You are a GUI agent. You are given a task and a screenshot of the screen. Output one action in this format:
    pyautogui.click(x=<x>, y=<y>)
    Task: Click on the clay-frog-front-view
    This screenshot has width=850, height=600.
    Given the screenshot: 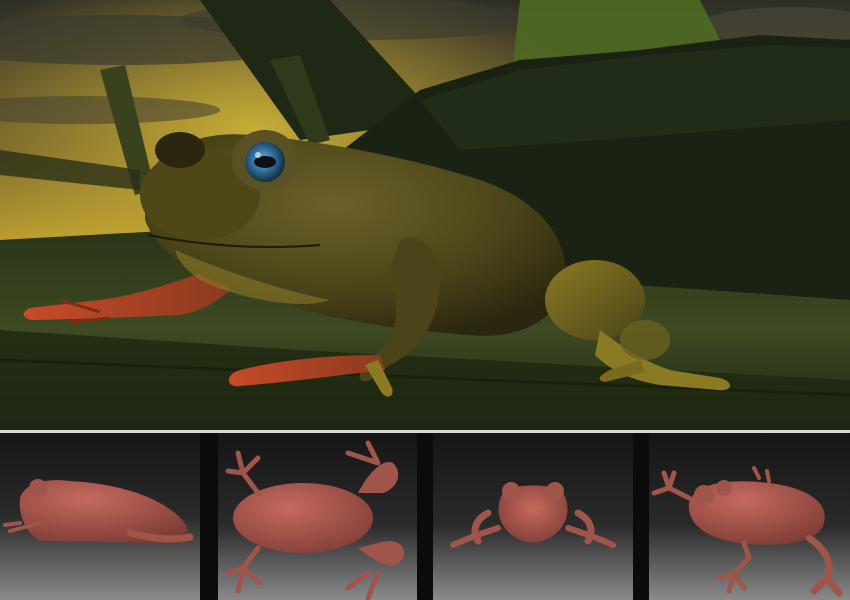 What is the action you would take?
    pyautogui.click(x=533, y=516)
    